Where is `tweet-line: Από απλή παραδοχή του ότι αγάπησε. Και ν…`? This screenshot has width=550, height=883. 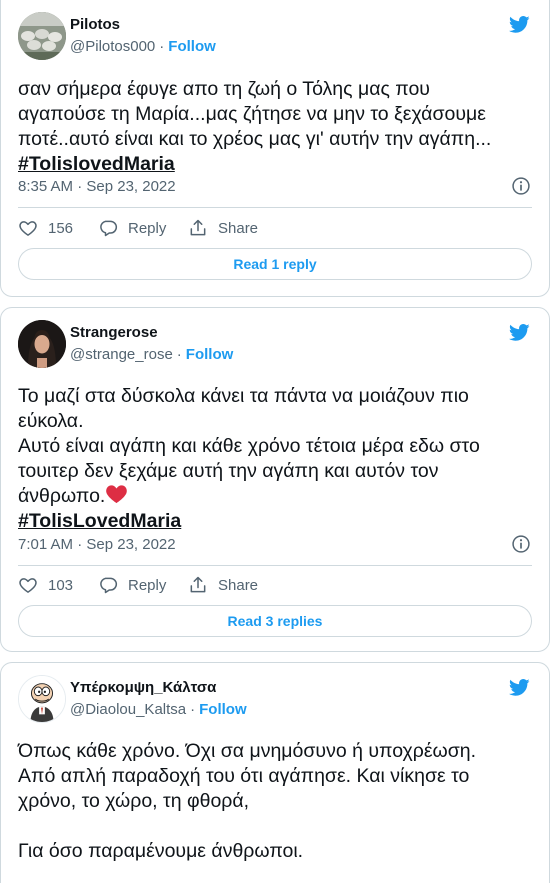 tweet-line: Από απλή παραδοχή του ότι αγάπησε. Και ν… is located at coordinates (244, 776).